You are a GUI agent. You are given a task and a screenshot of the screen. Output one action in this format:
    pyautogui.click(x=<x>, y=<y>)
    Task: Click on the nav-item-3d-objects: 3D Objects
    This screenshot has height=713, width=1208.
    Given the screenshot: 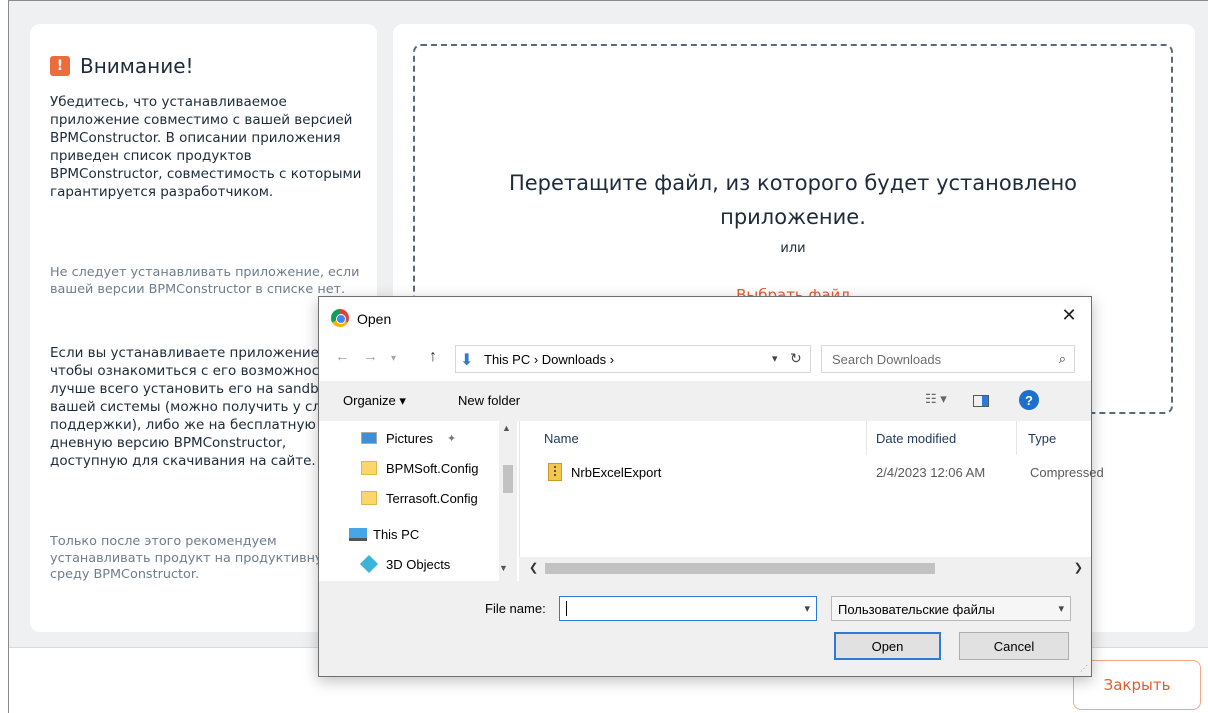 What is the action you would take?
    pyautogui.click(x=405, y=564)
    